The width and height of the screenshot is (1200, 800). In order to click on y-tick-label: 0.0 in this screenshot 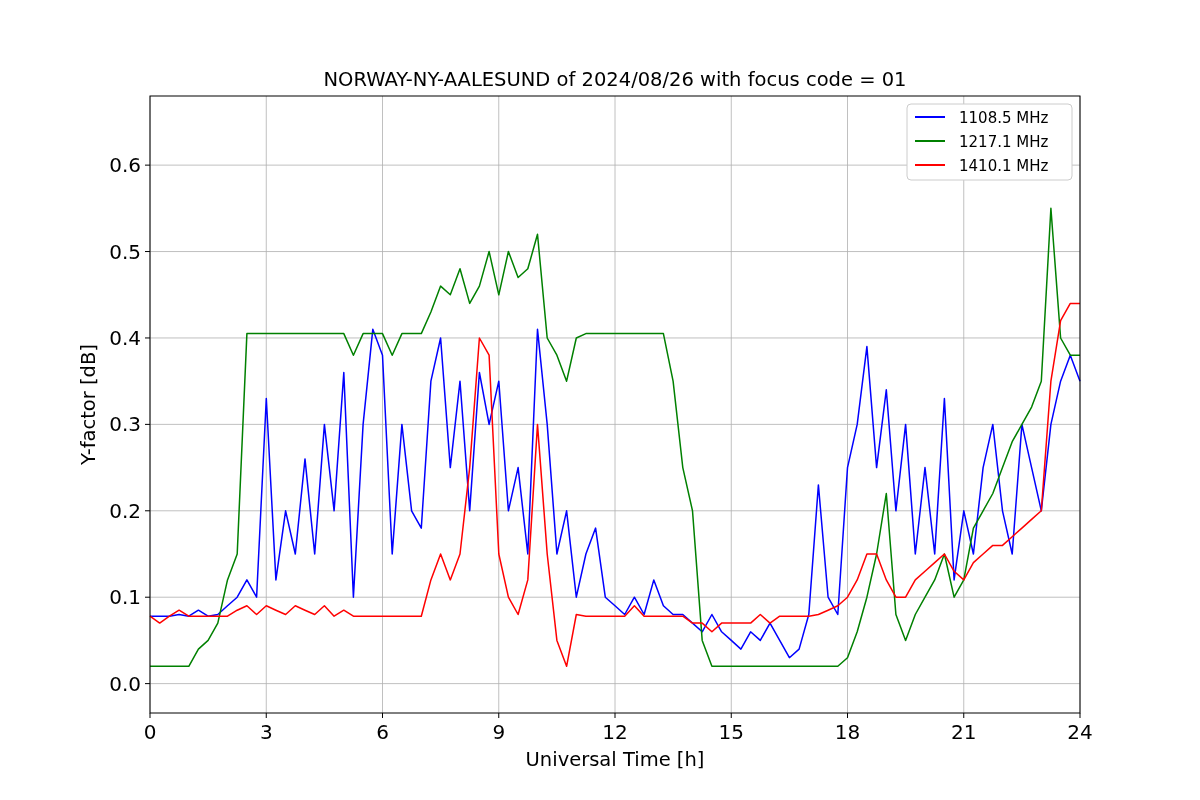, I will do `click(125, 683)`.